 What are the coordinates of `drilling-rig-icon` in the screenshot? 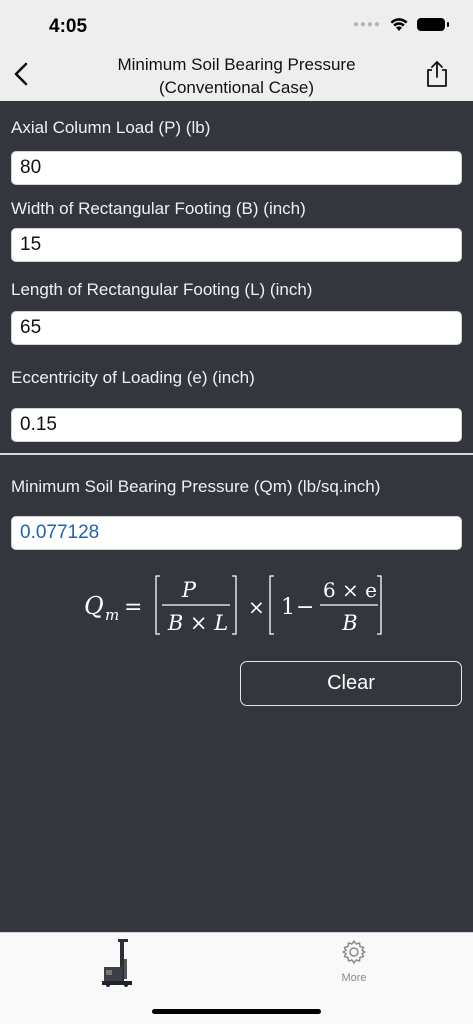 It's located at (117, 963).